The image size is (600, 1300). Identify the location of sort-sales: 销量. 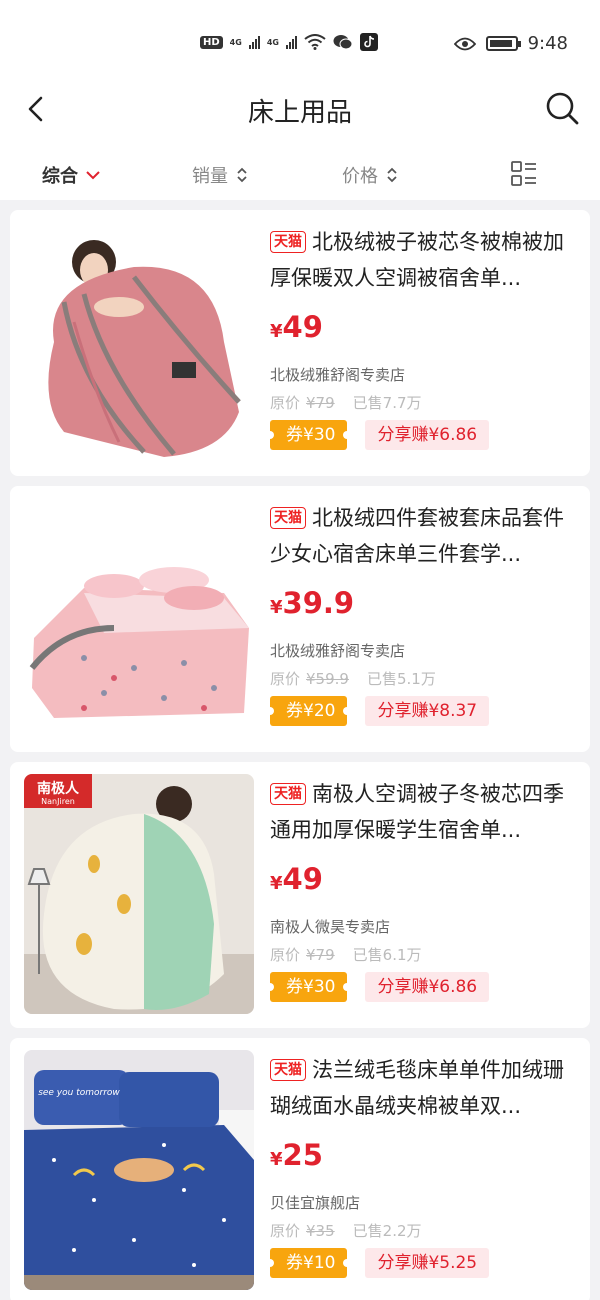
(220, 175).